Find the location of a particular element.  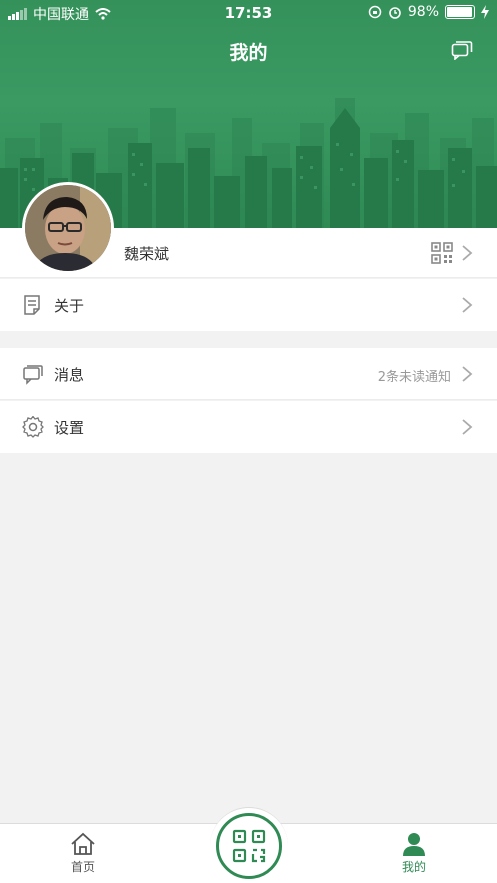

alarm-icon is located at coordinates (395, 13).